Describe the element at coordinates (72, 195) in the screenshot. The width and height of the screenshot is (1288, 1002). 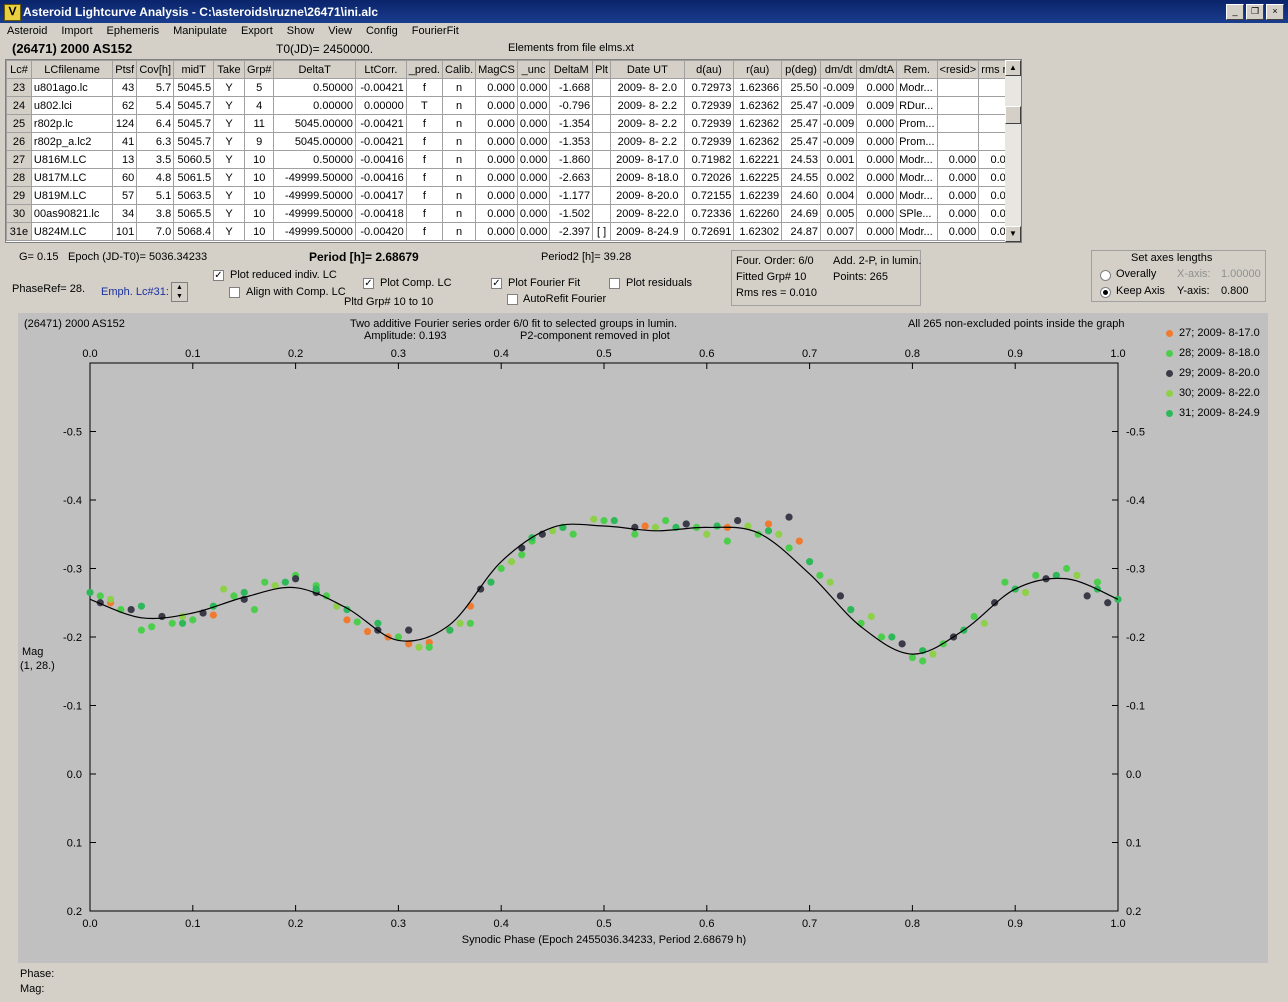
I see `table-cell: U819M.LC` at that location.